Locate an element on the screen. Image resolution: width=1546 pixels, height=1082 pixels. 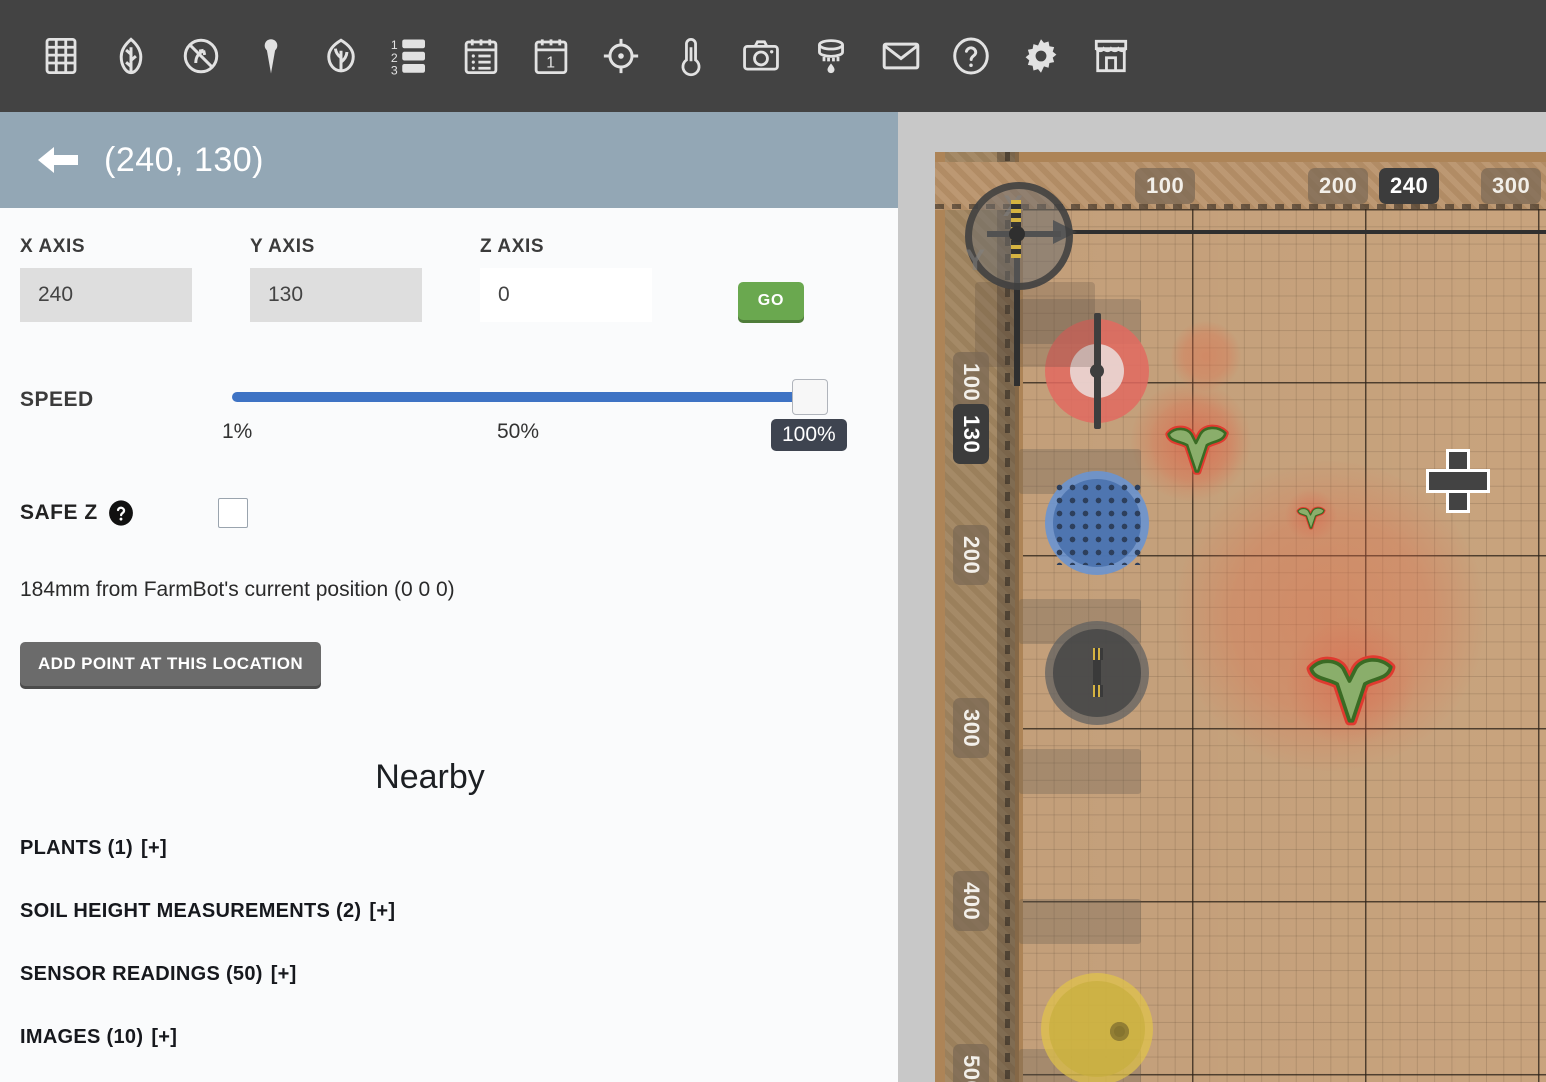
y-axis-input is located at coordinates (336, 295).